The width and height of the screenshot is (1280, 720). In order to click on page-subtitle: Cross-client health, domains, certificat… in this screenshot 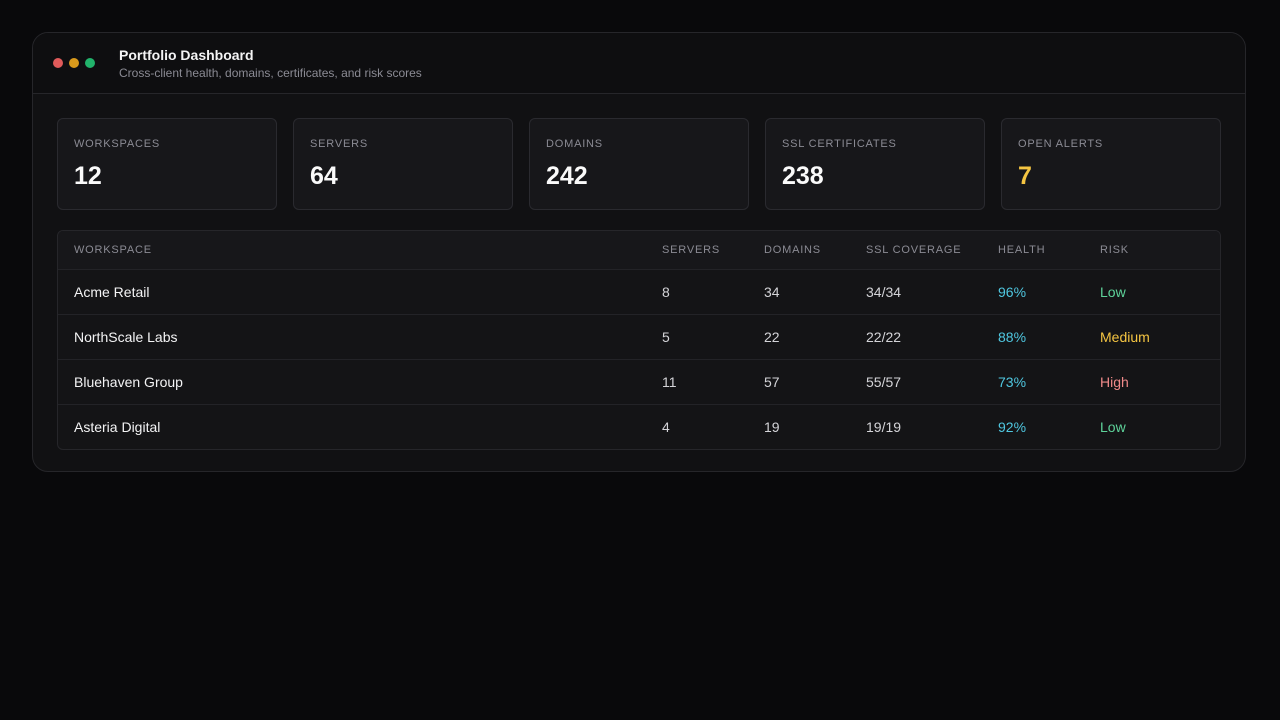, I will do `click(270, 72)`.